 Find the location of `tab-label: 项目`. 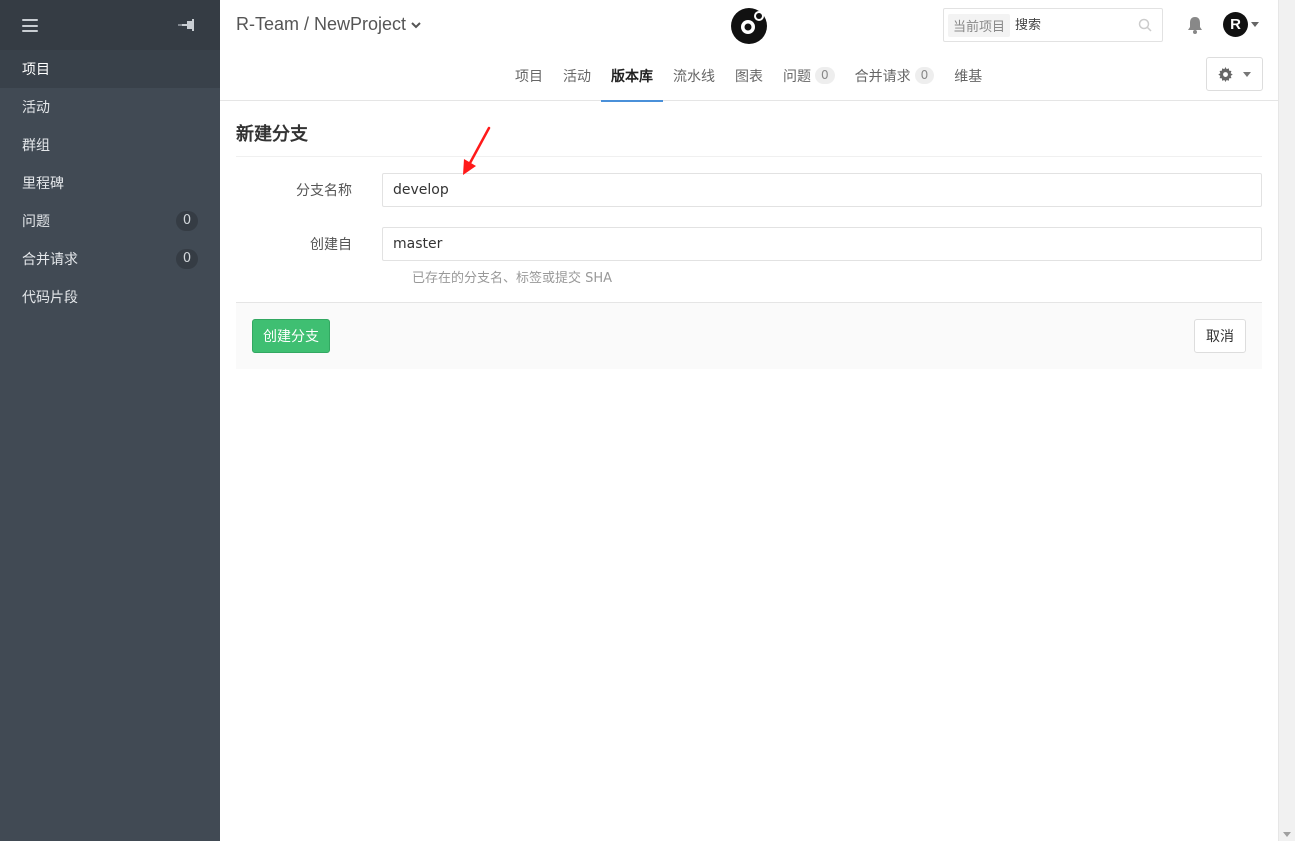

tab-label: 项目 is located at coordinates (529, 76).